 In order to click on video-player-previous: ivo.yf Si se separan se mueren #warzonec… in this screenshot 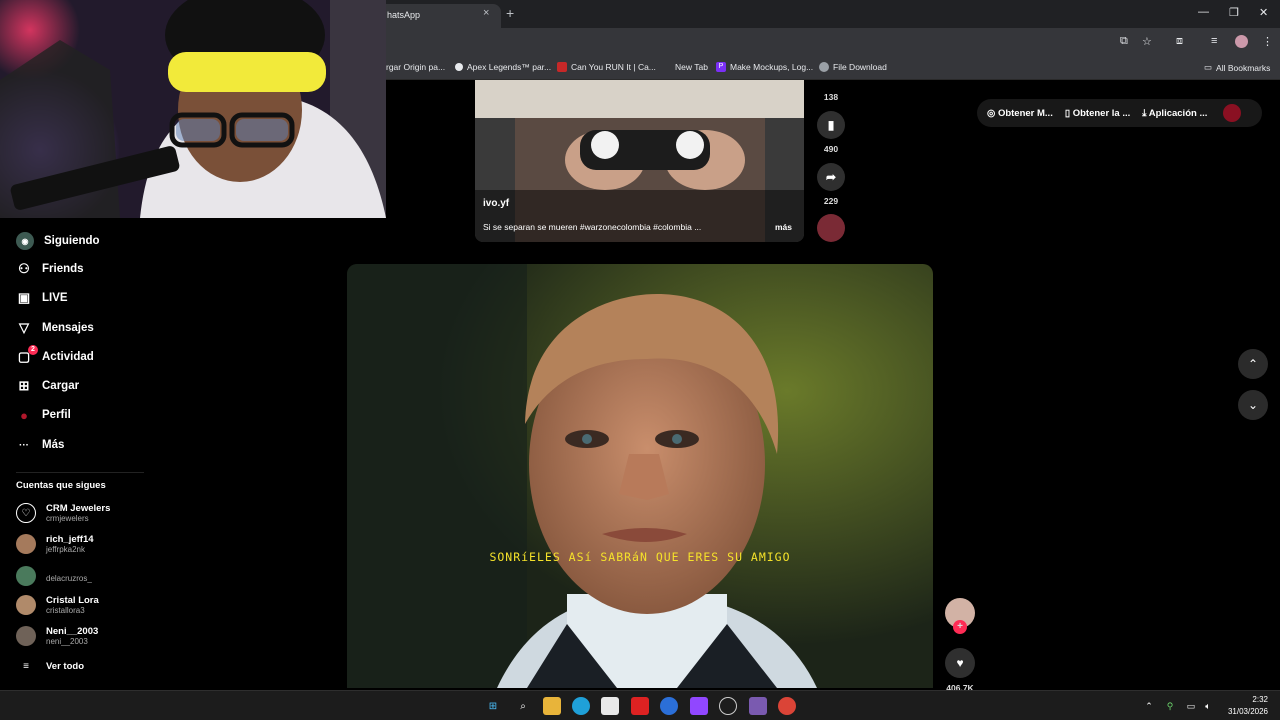, I will do `click(639, 161)`.